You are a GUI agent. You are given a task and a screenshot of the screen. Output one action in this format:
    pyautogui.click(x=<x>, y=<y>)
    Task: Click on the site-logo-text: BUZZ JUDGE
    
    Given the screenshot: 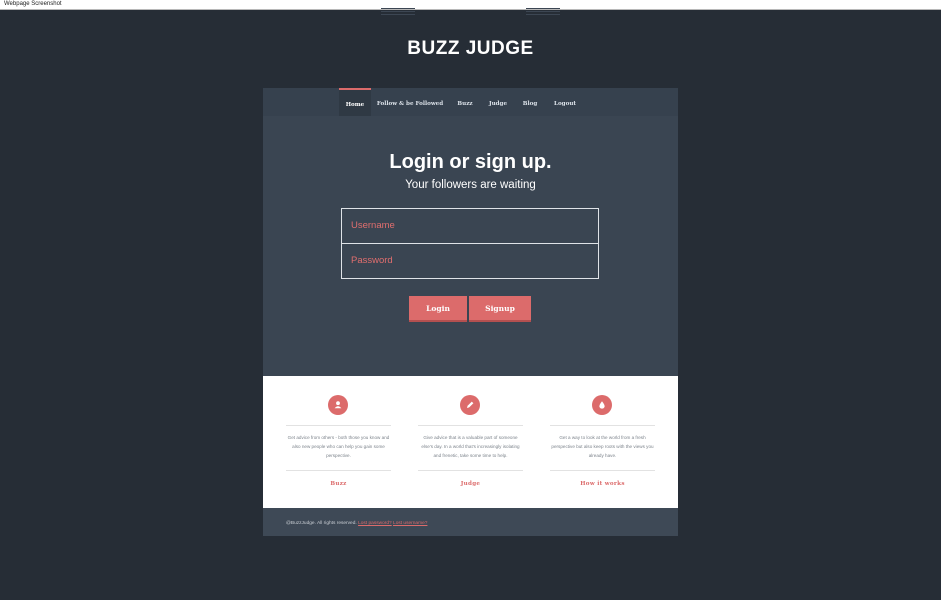 What is the action you would take?
    pyautogui.click(x=470, y=49)
    